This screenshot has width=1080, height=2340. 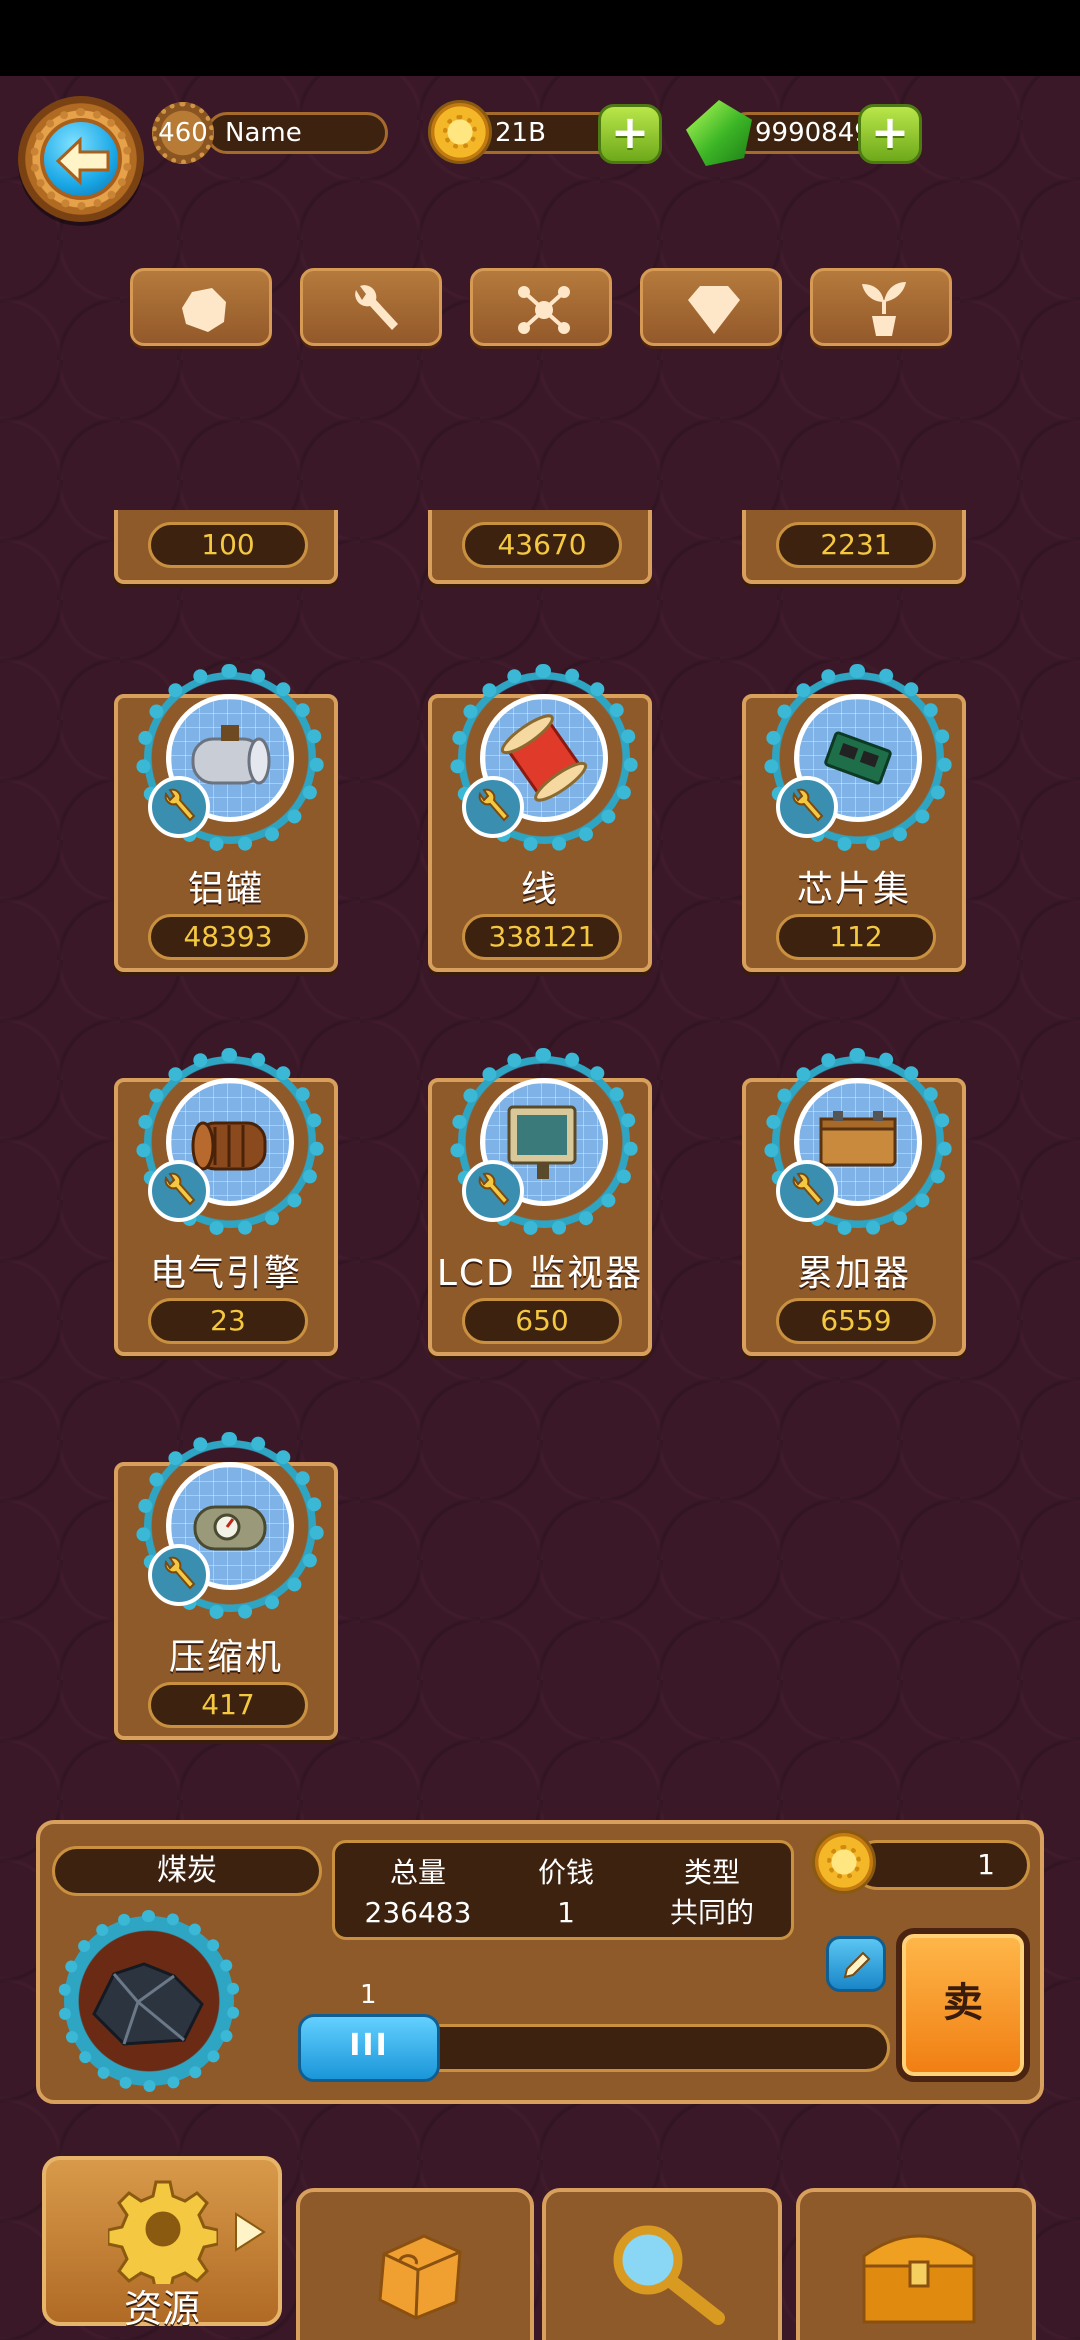 I want to click on category-tab-raw, so click(x=201, y=307).